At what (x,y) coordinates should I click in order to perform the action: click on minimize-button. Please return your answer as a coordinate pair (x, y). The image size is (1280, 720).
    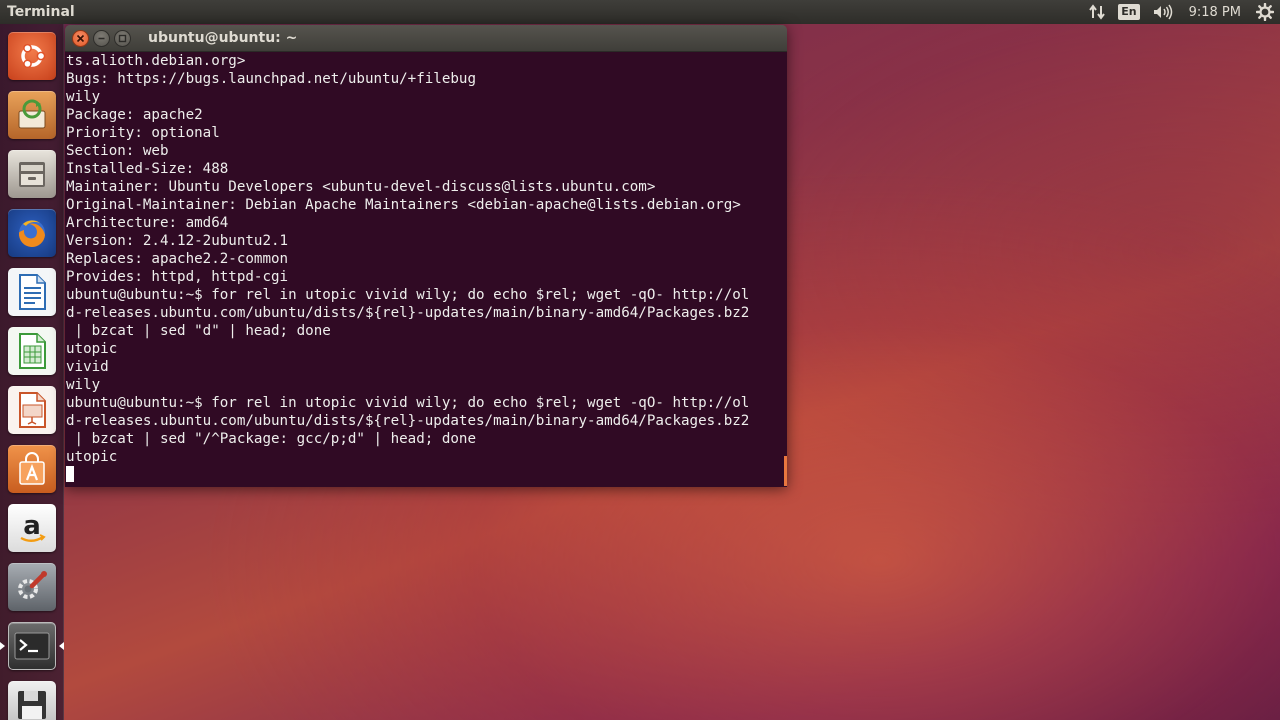
    Looking at the image, I should click on (101, 38).